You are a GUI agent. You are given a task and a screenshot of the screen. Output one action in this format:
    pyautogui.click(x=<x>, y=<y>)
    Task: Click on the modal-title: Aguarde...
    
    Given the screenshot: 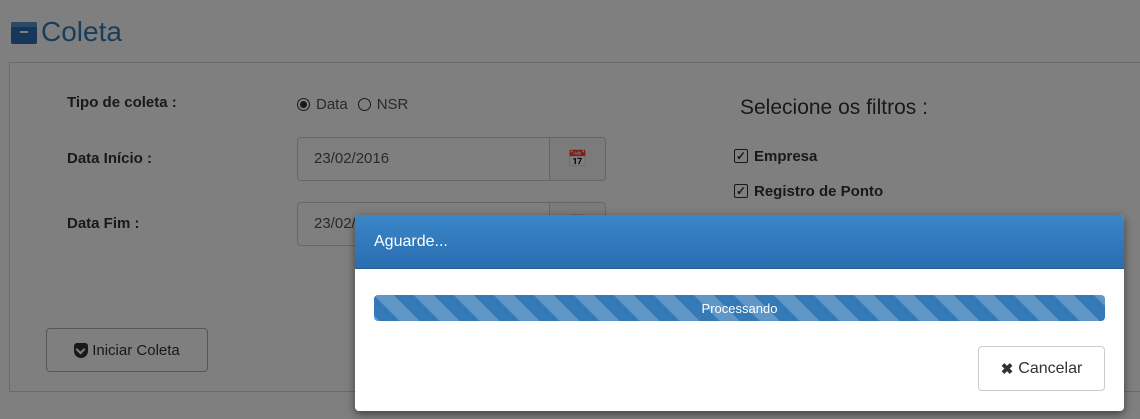 What is the action you would take?
    pyautogui.click(x=411, y=241)
    